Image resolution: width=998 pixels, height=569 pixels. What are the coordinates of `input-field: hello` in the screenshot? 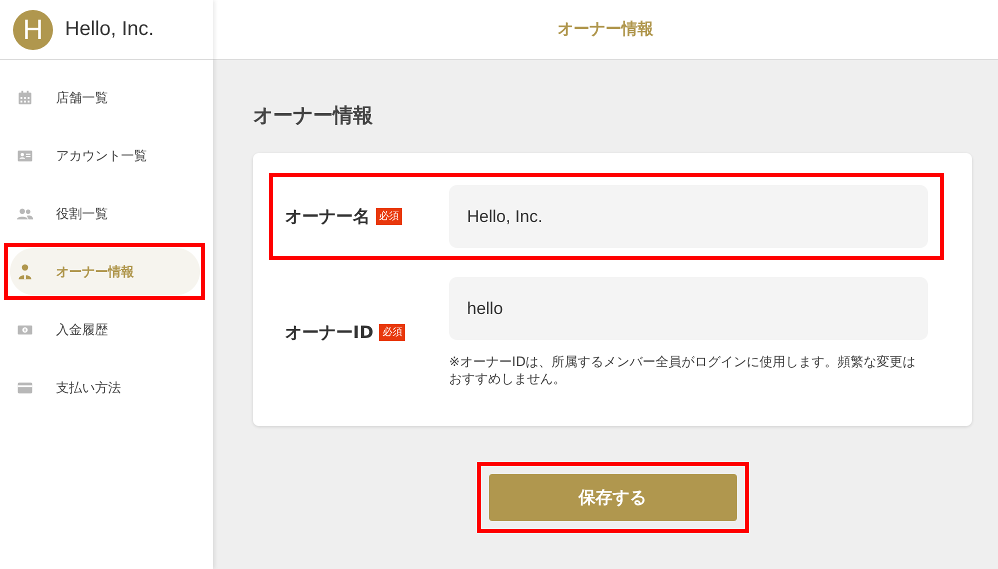 It's located at (688, 308).